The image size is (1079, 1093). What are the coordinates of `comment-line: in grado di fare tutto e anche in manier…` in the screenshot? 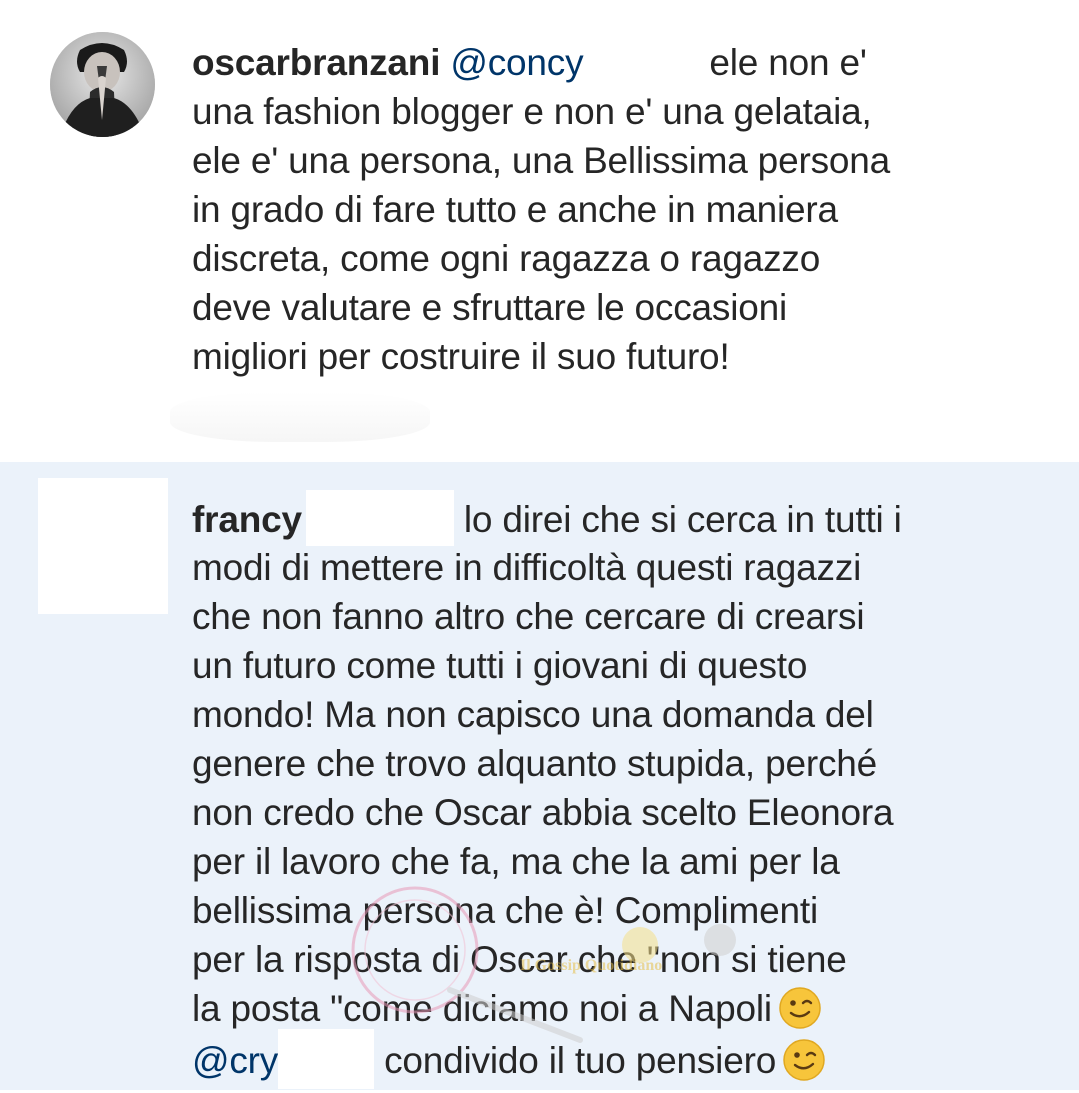 It's located at (515, 209).